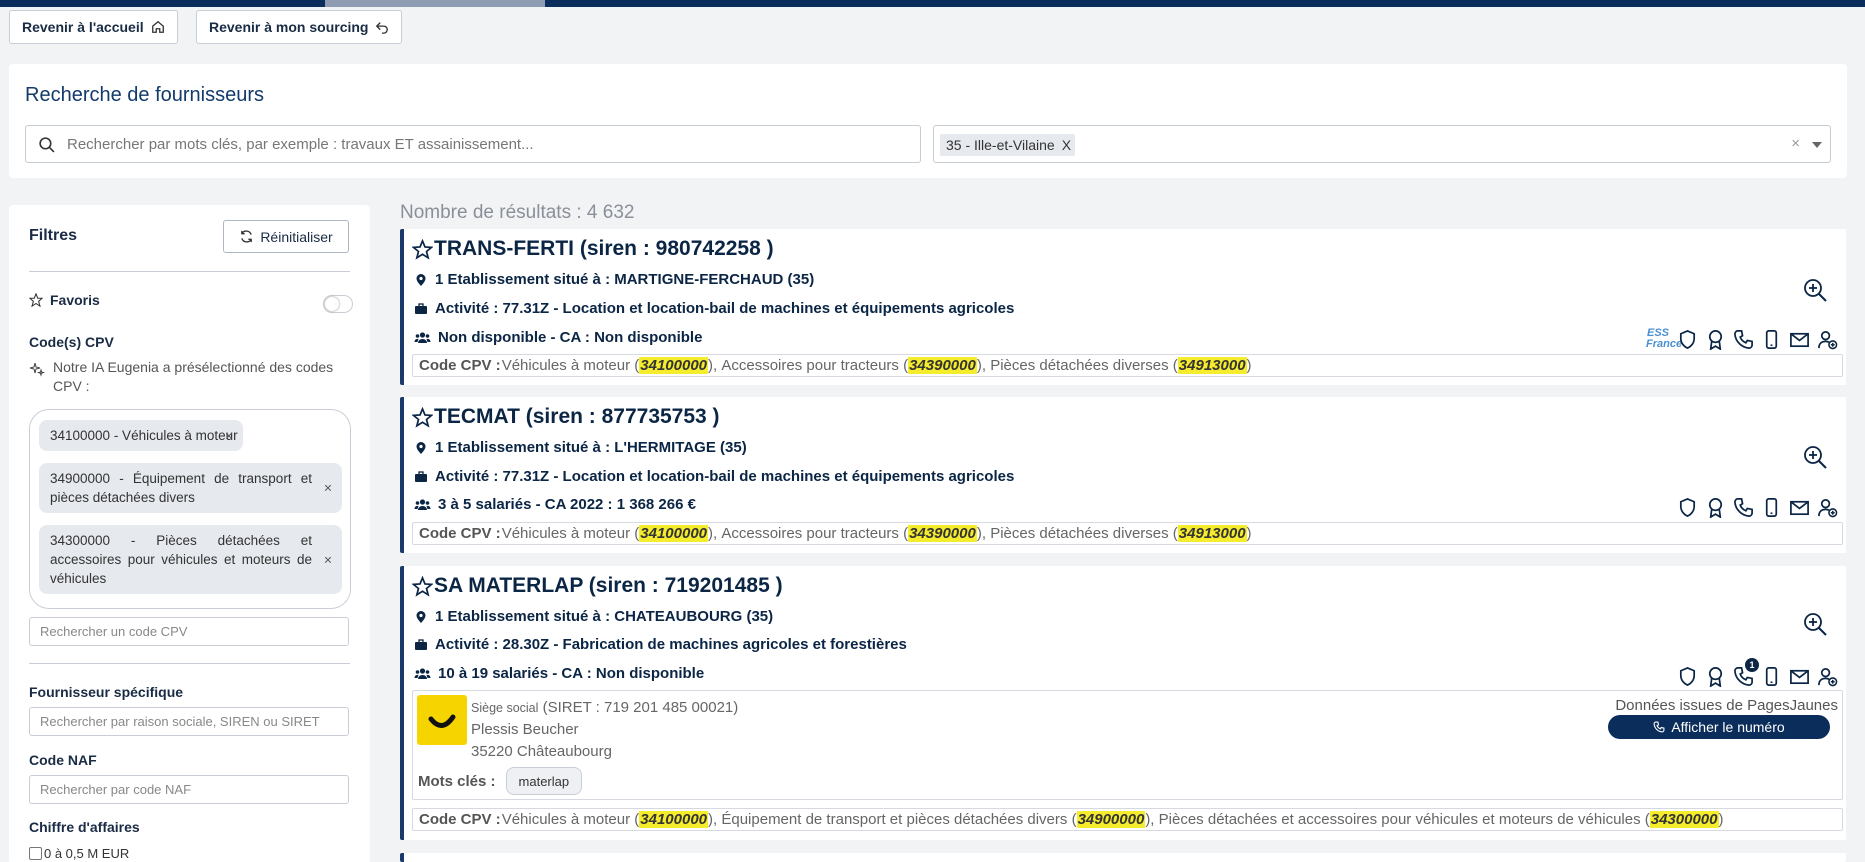 This screenshot has width=1865, height=862. I want to click on search-icon, so click(47, 144).